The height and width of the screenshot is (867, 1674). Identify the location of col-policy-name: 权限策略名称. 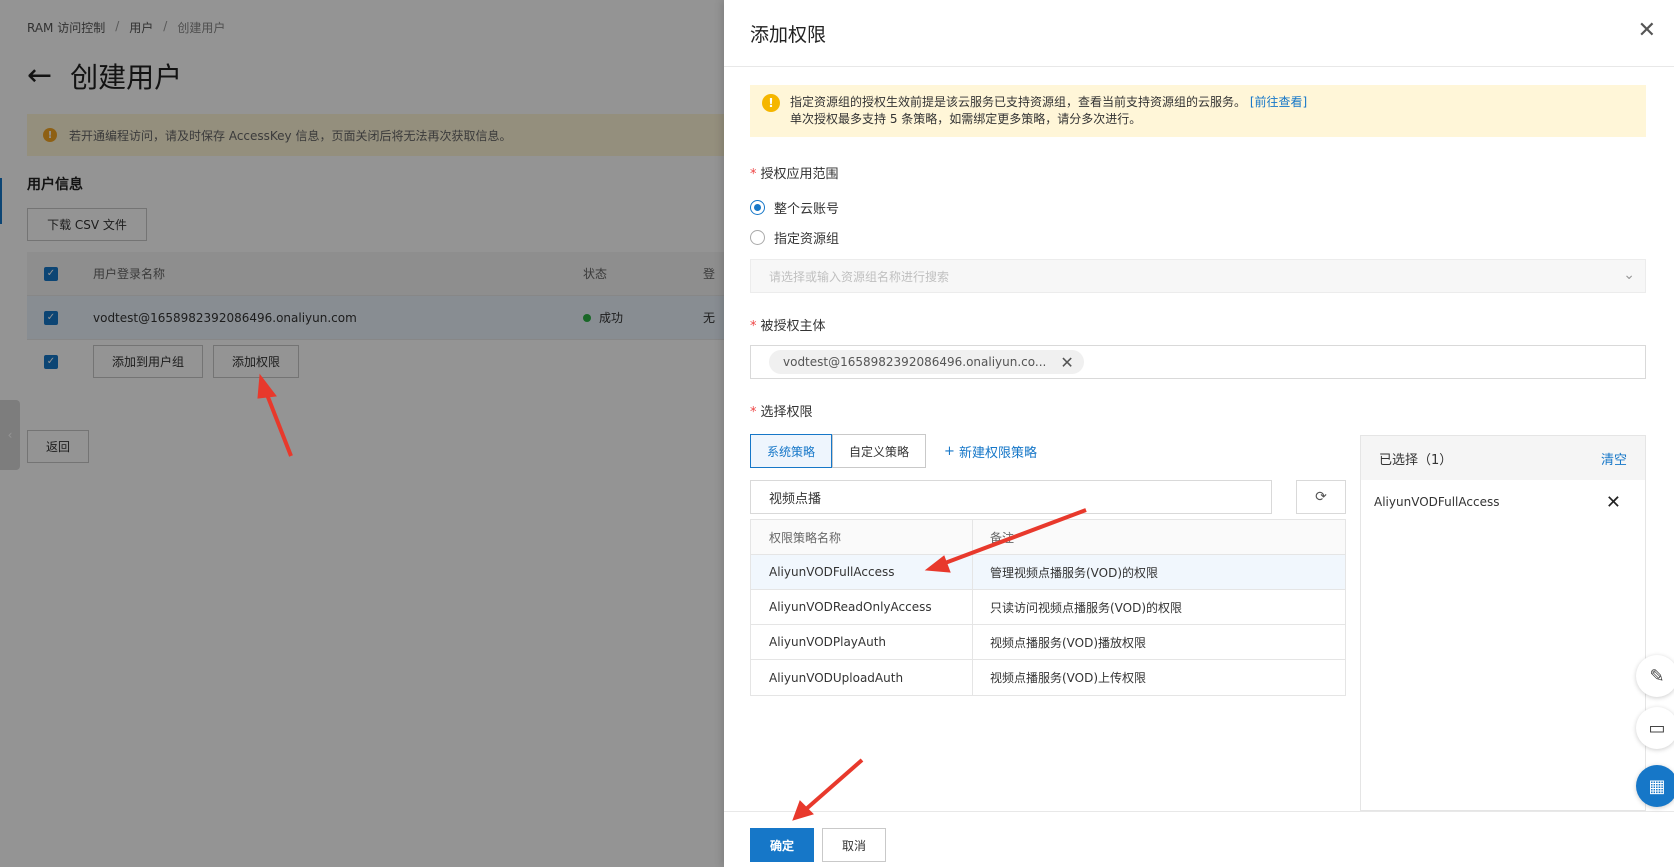
(862, 537).